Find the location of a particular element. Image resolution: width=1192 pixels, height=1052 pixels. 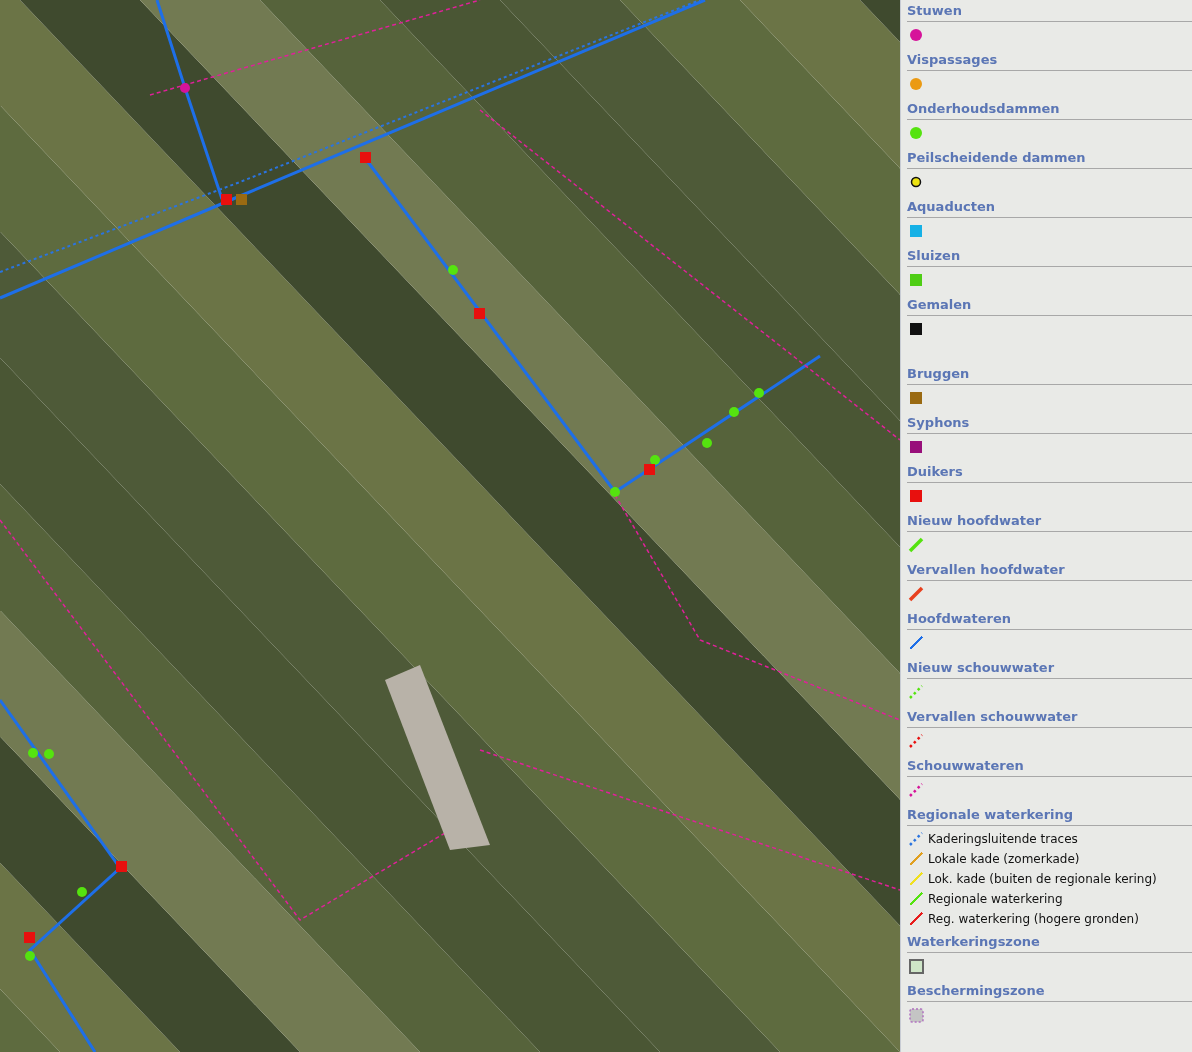

legend-heading: Beschermingszone is located at coordinates (1049, 990).